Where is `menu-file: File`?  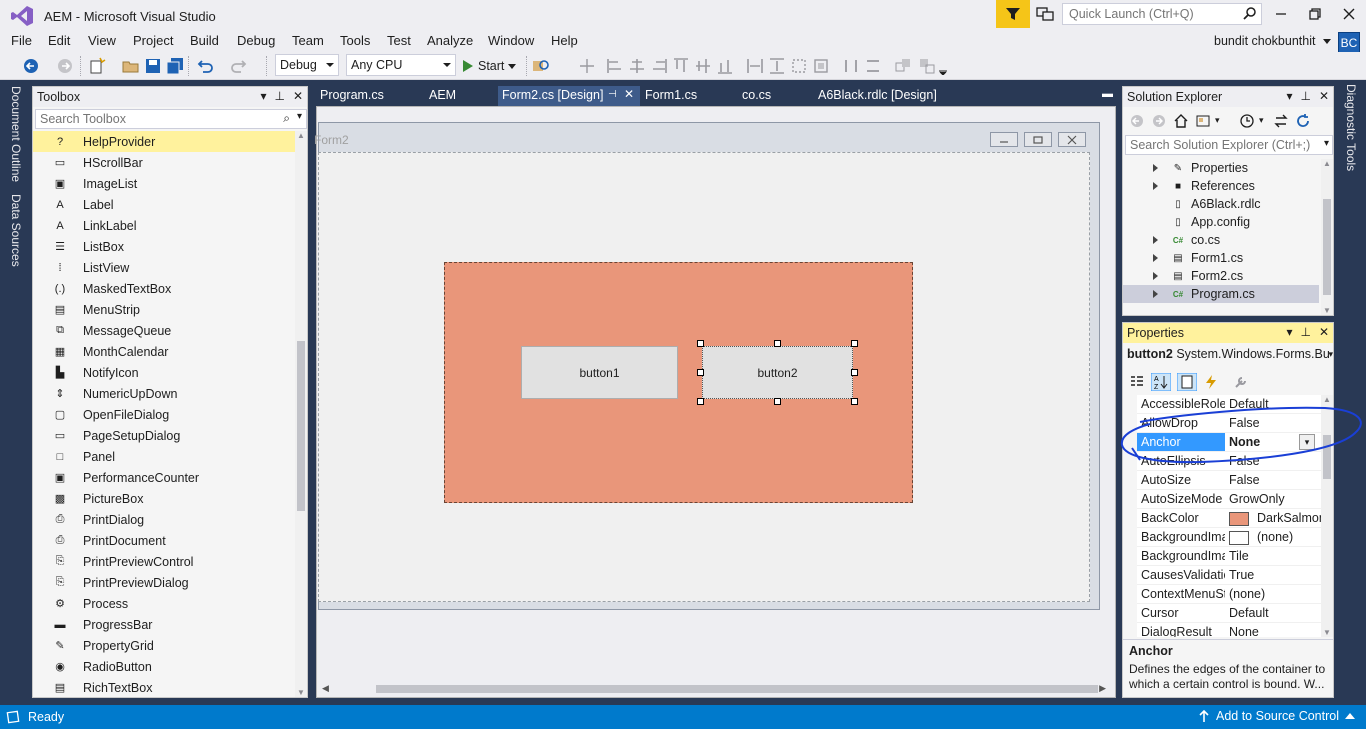
menu-file: File is located at coordinates (21, 40).